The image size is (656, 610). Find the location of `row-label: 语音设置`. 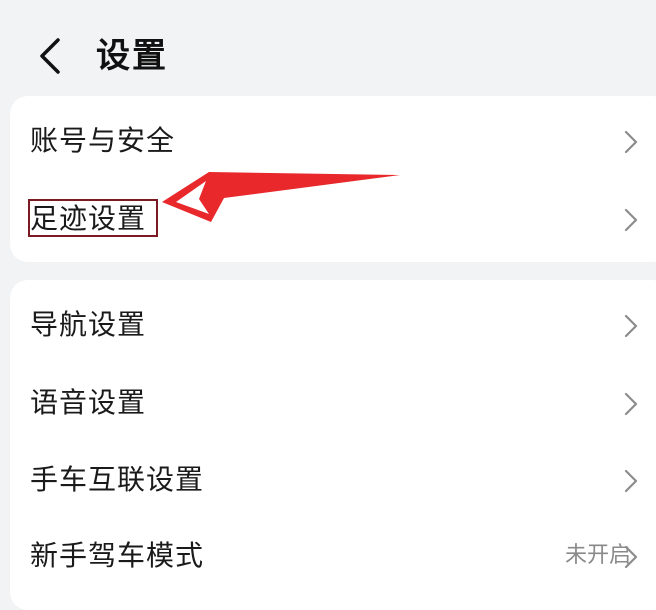

row-label: 语音设置 is located at coordinates (88, 402).